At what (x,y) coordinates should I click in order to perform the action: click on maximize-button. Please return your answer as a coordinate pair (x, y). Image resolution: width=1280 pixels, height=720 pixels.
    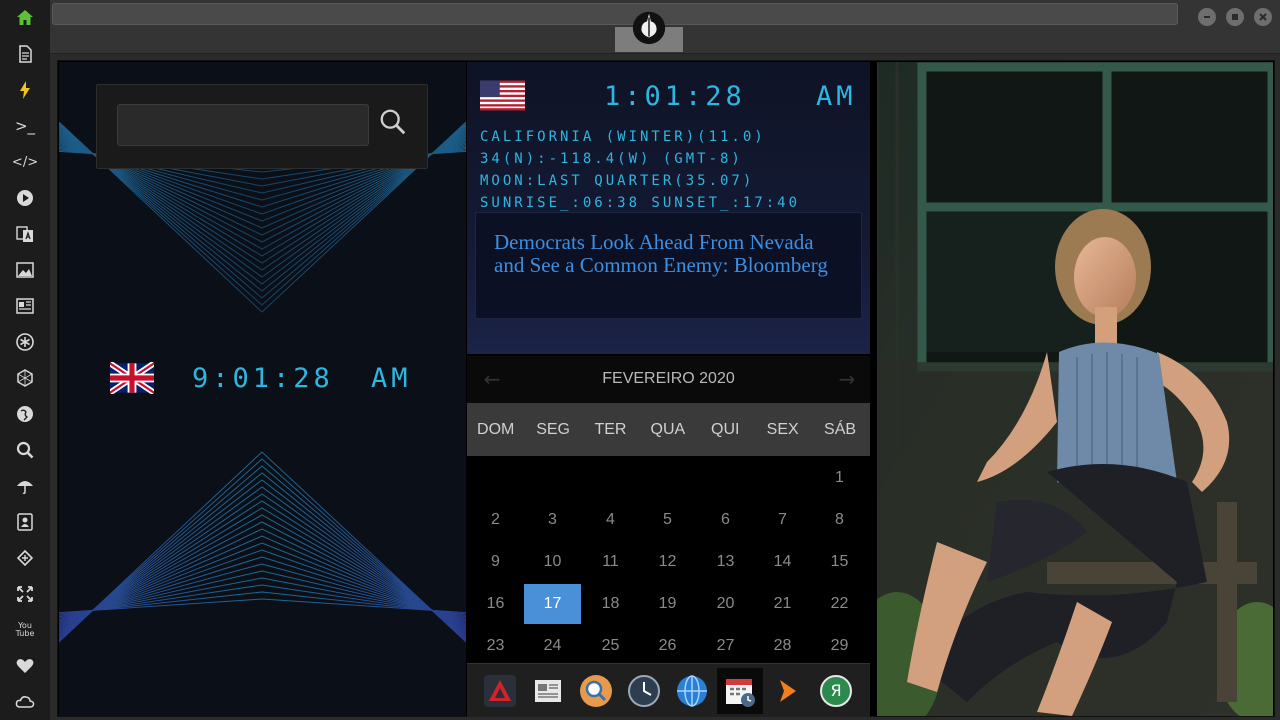
    Looking at the image, I should click on (1235, 17).